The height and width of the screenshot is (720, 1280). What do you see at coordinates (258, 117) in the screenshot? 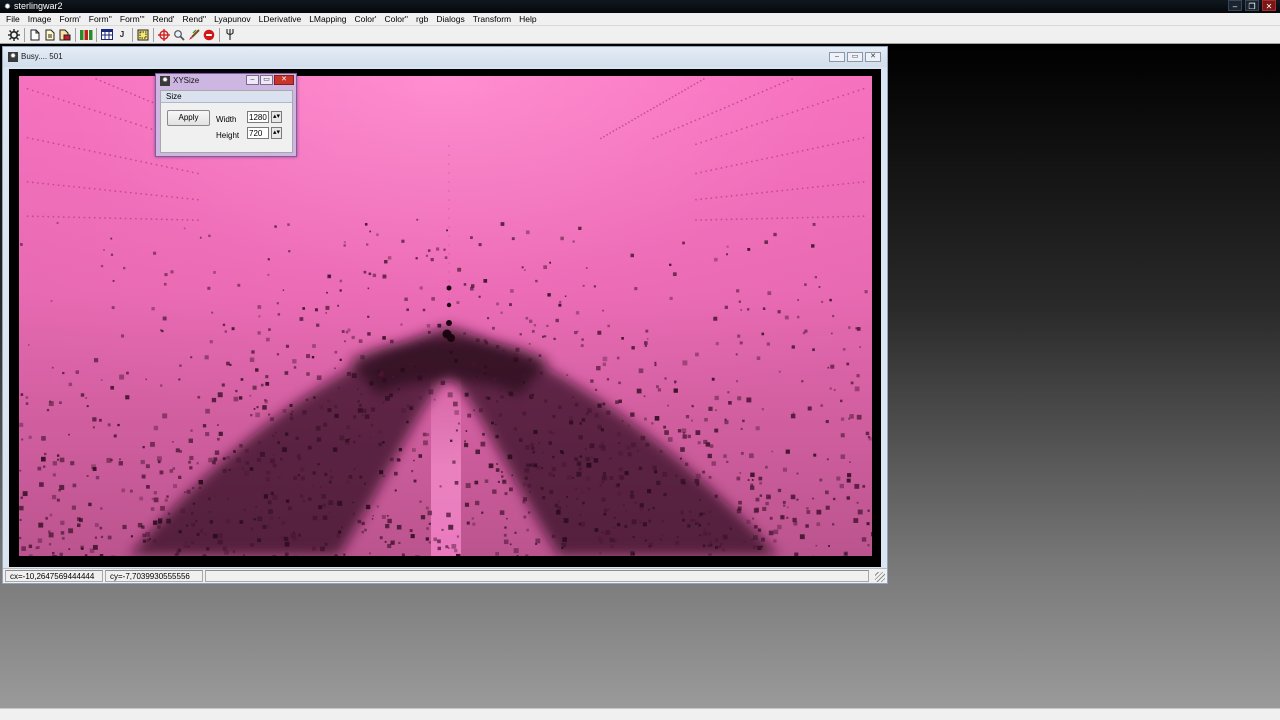
I see `width-field` at bounding box center [258, 117].